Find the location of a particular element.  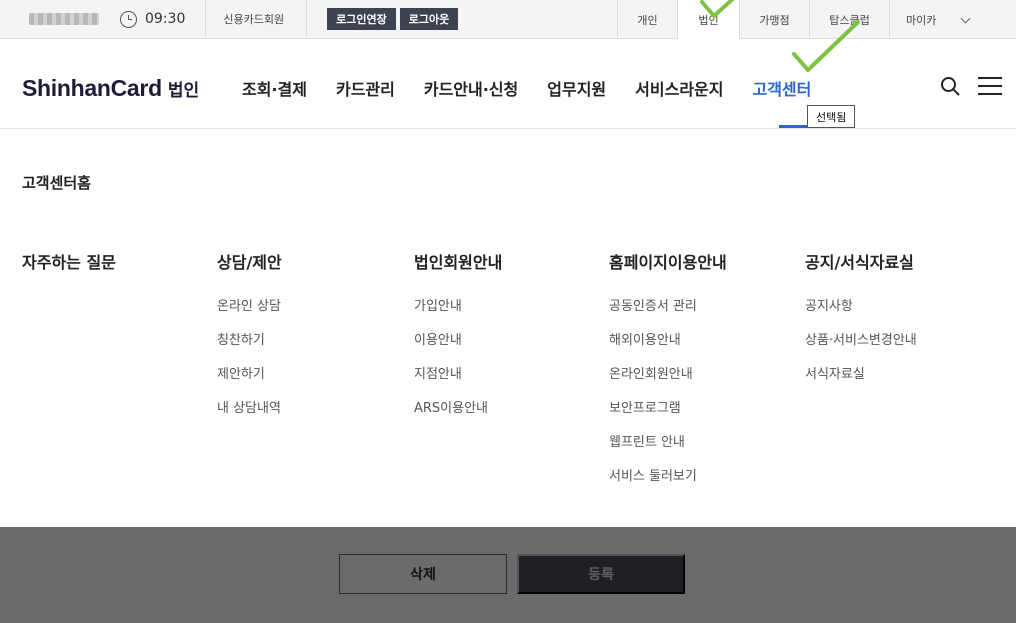

menu-column-notices-forms: 공지/서식자료실 공지사항 상품·서비스변경안내 서식자료실 is located at coordinates (861, 323).